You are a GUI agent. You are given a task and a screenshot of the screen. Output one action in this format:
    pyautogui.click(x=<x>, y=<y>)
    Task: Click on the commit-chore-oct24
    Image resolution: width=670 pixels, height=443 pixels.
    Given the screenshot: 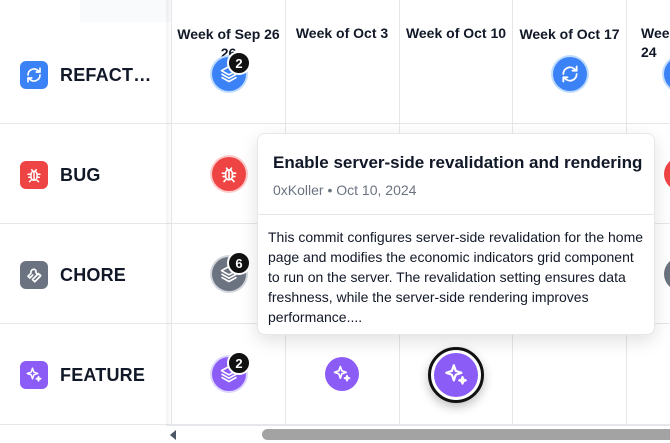 What is the action you would take?
    pyautogui.click(x=667, y=274)
    